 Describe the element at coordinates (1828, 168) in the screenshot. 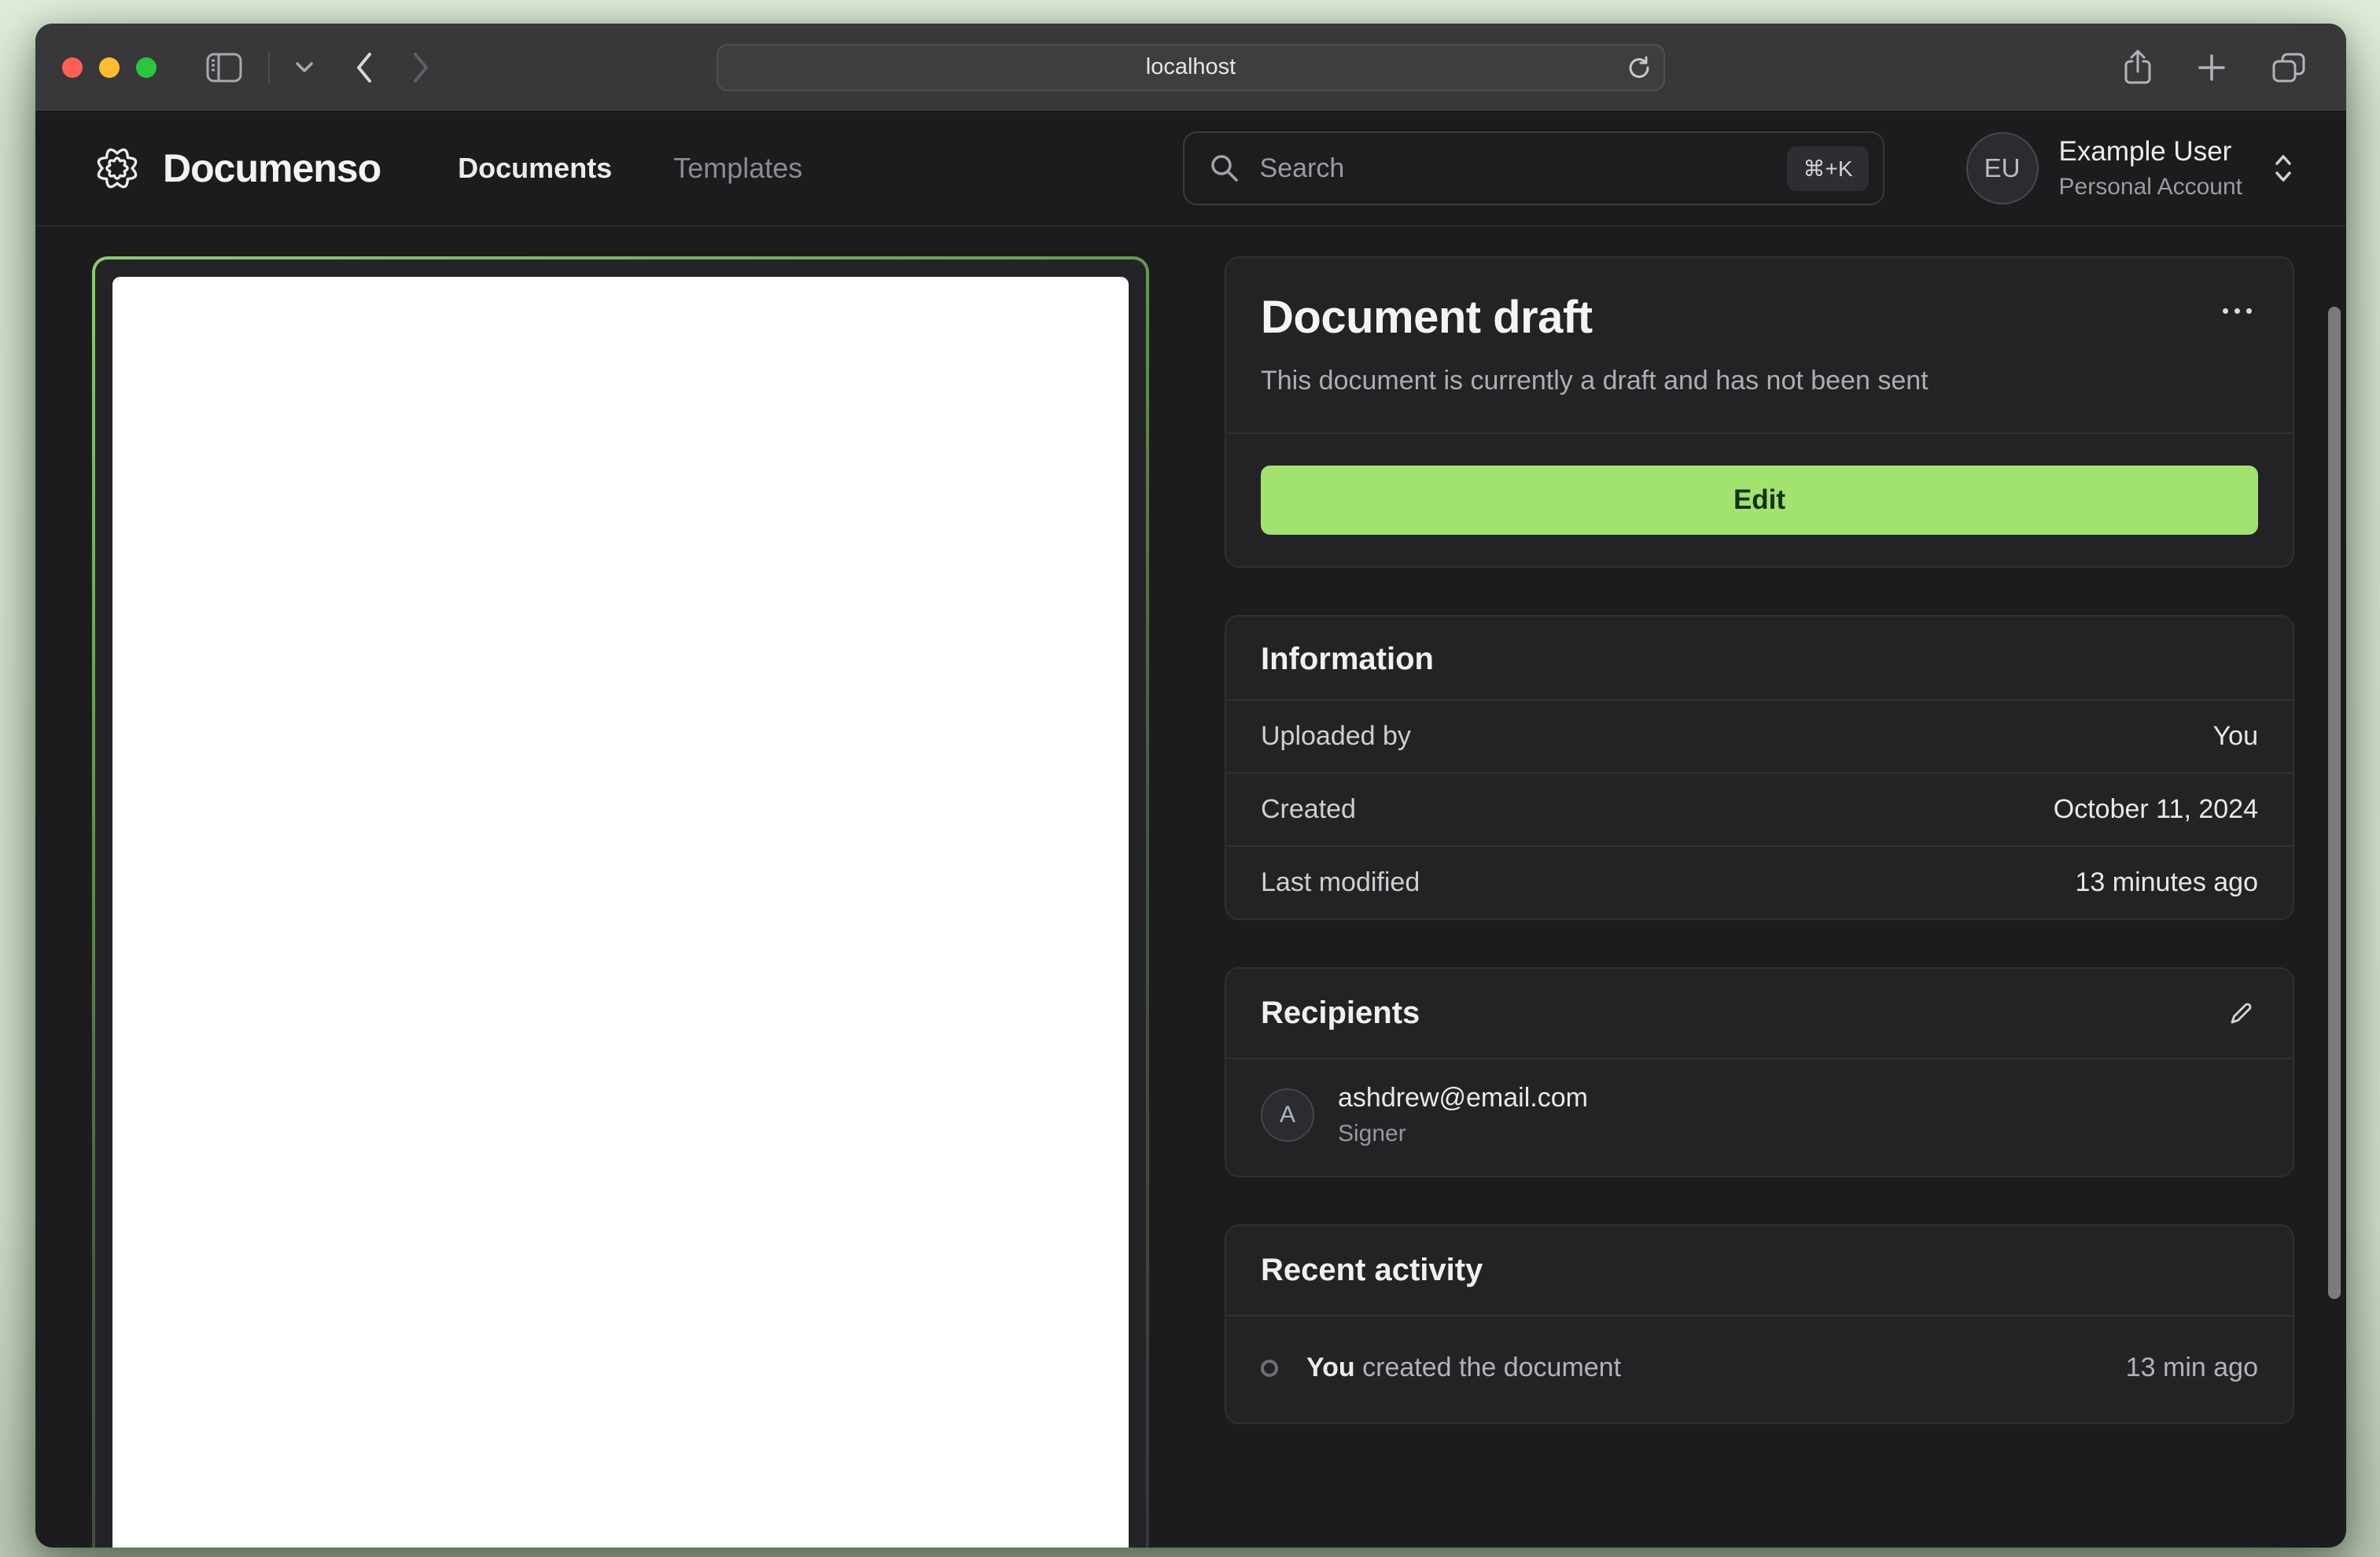

I see `command-k-shortcut: ⌘+K` at that location.